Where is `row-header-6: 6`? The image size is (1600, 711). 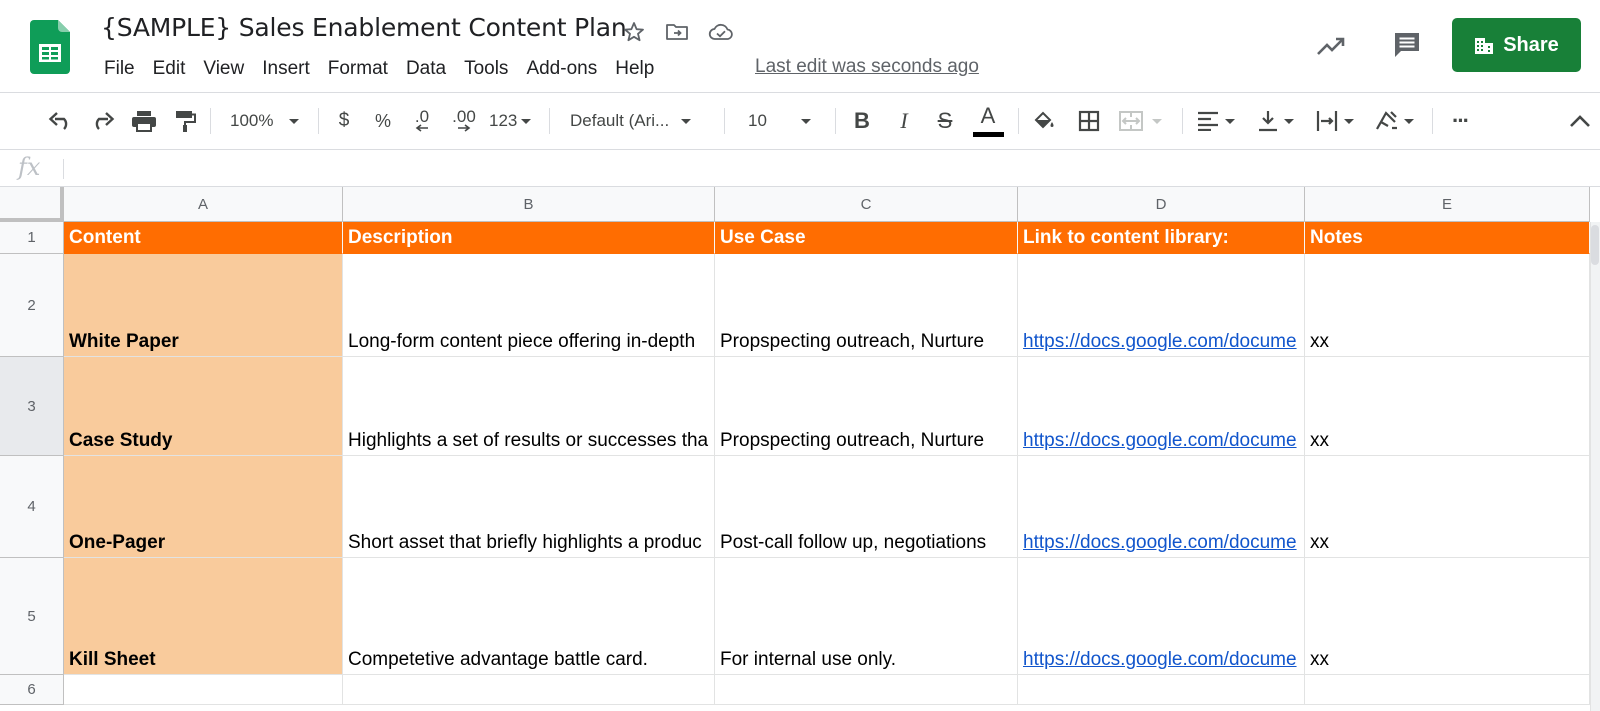
row-header-6: 6 is located at coordinates (32, 690).